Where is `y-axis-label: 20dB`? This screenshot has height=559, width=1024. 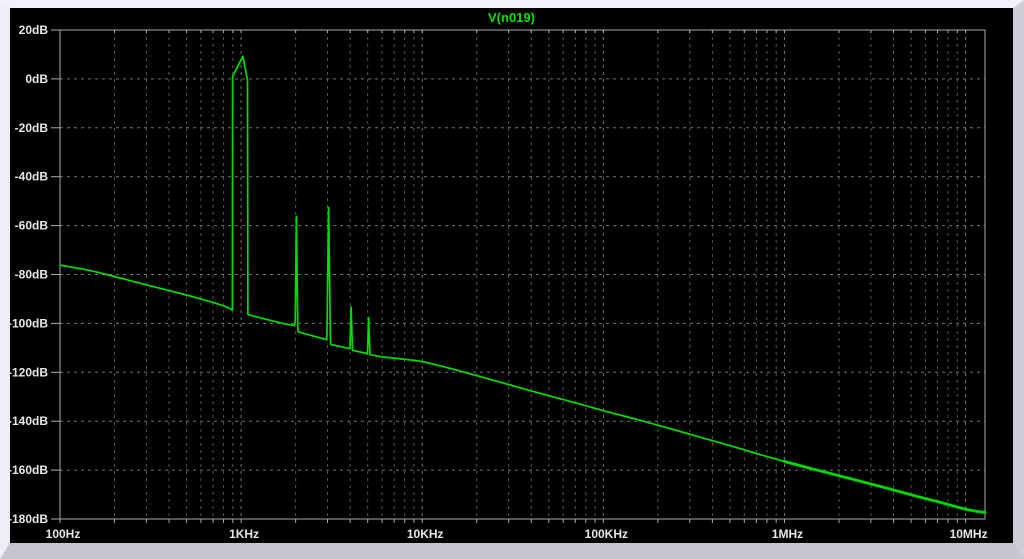 y-axis-label: 20dB is located at coordinates (34, 30).